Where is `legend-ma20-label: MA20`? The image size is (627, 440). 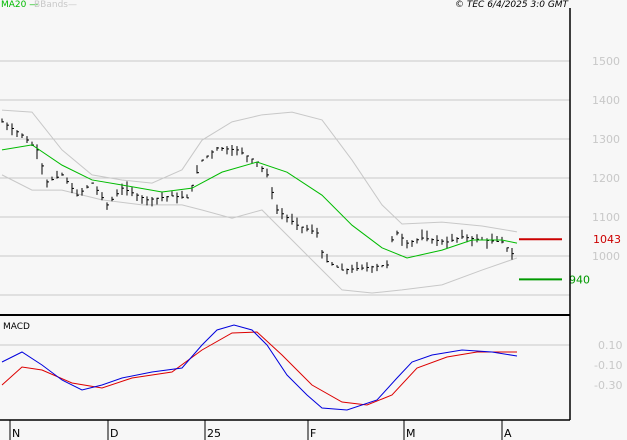
legend-ma20-label: MA20 is located at coordinates (14, 5).